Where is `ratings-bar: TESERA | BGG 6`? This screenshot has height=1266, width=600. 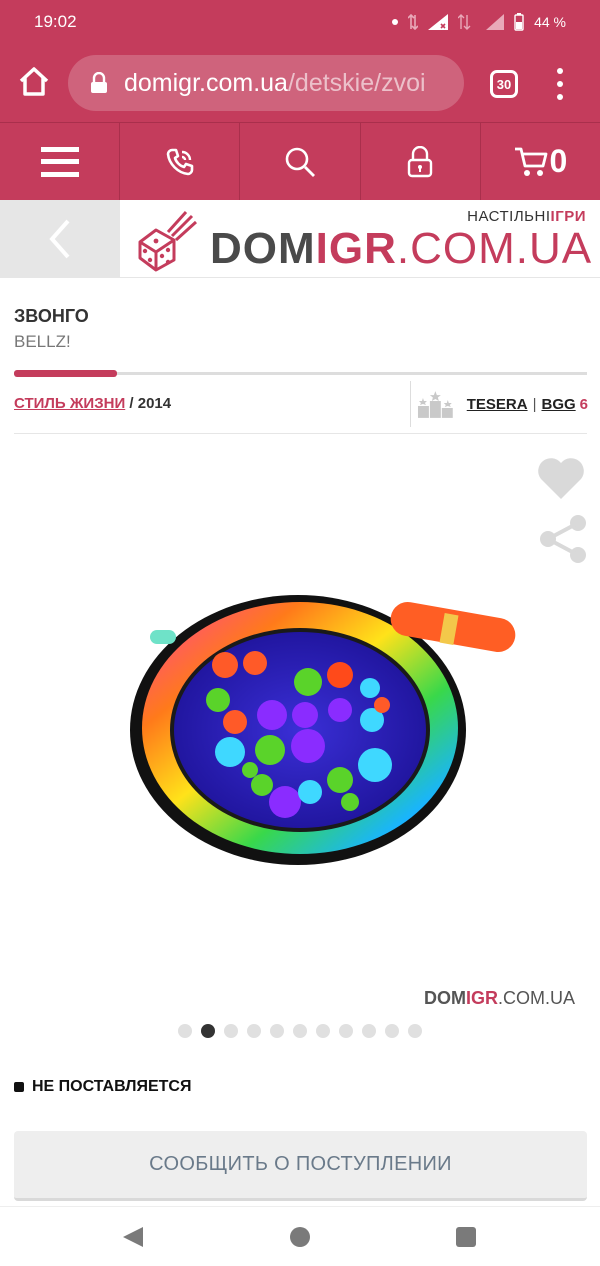
ratings-bar: TESERA | BGG 6 is located at coordinates (499, 404).